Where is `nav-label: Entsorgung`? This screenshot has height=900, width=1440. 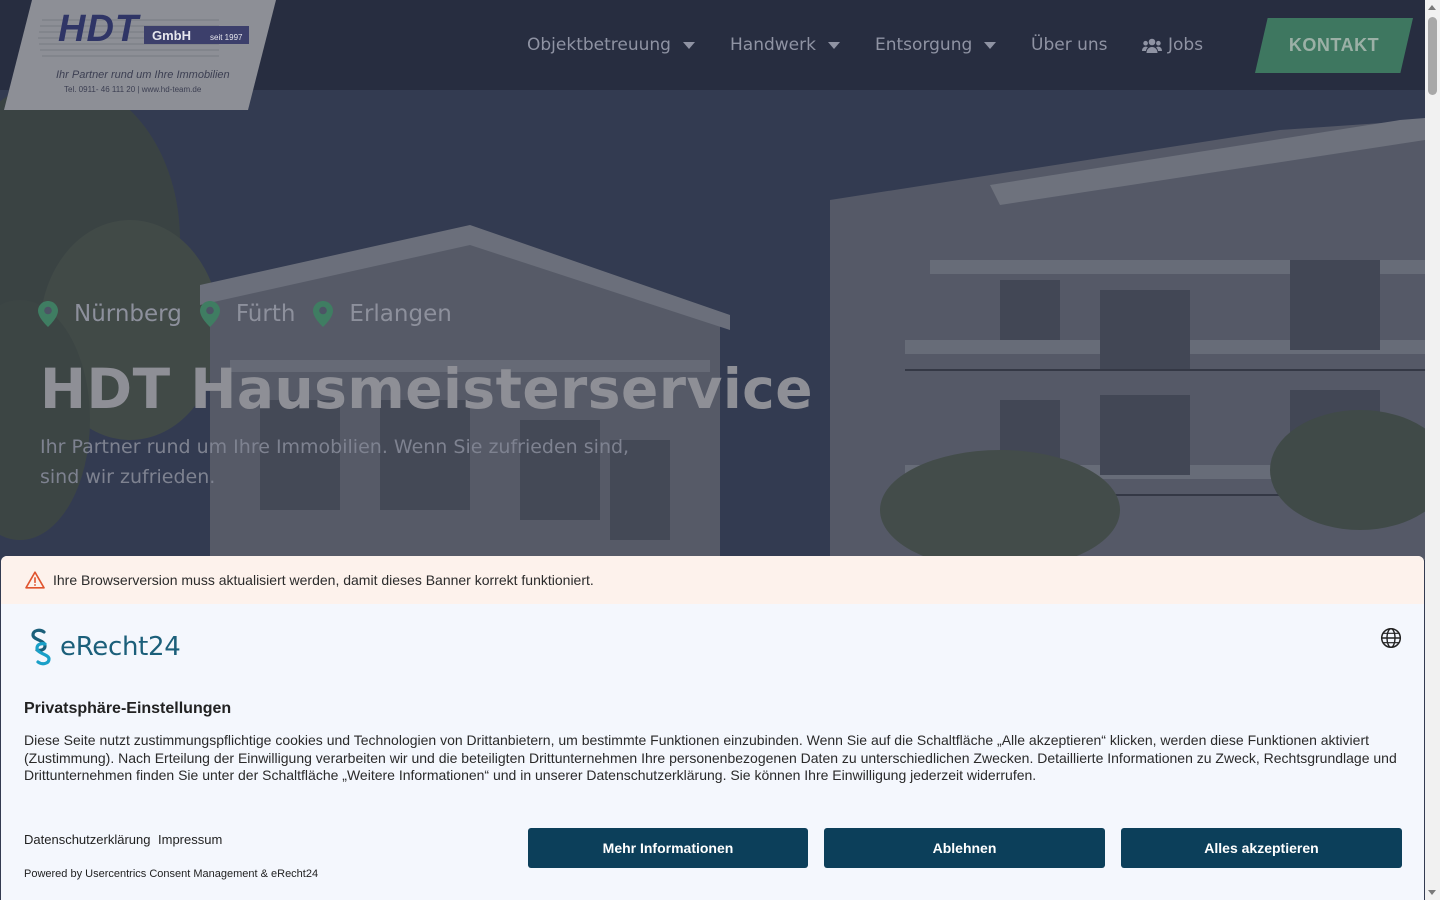 nav-label: Entsorgung is located at coordinates (924, 45).